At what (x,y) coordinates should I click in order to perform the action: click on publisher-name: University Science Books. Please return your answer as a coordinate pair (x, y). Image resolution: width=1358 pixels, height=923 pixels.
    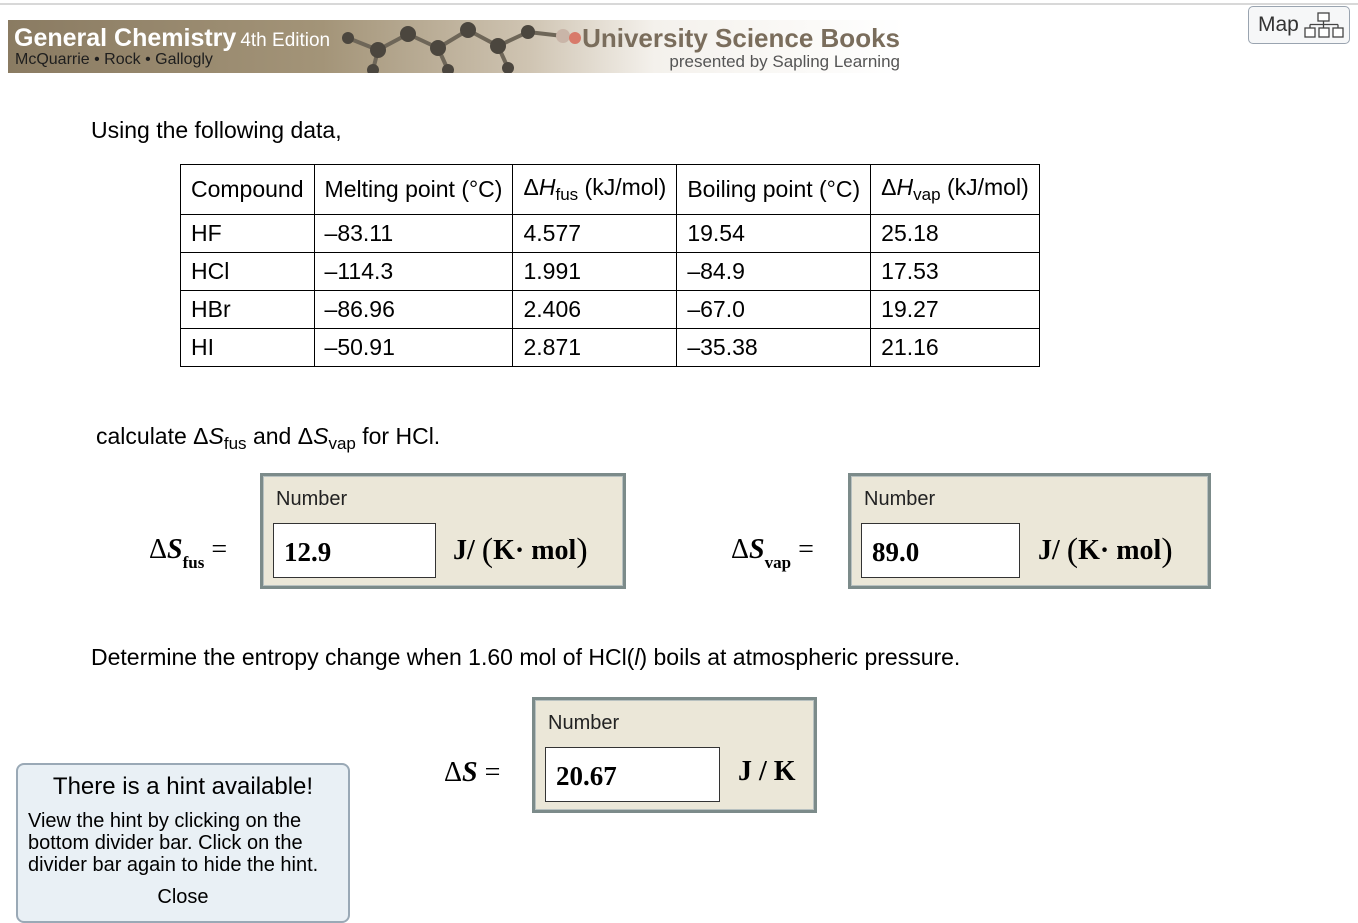
    Looking at the image, I should click on (741, 38).